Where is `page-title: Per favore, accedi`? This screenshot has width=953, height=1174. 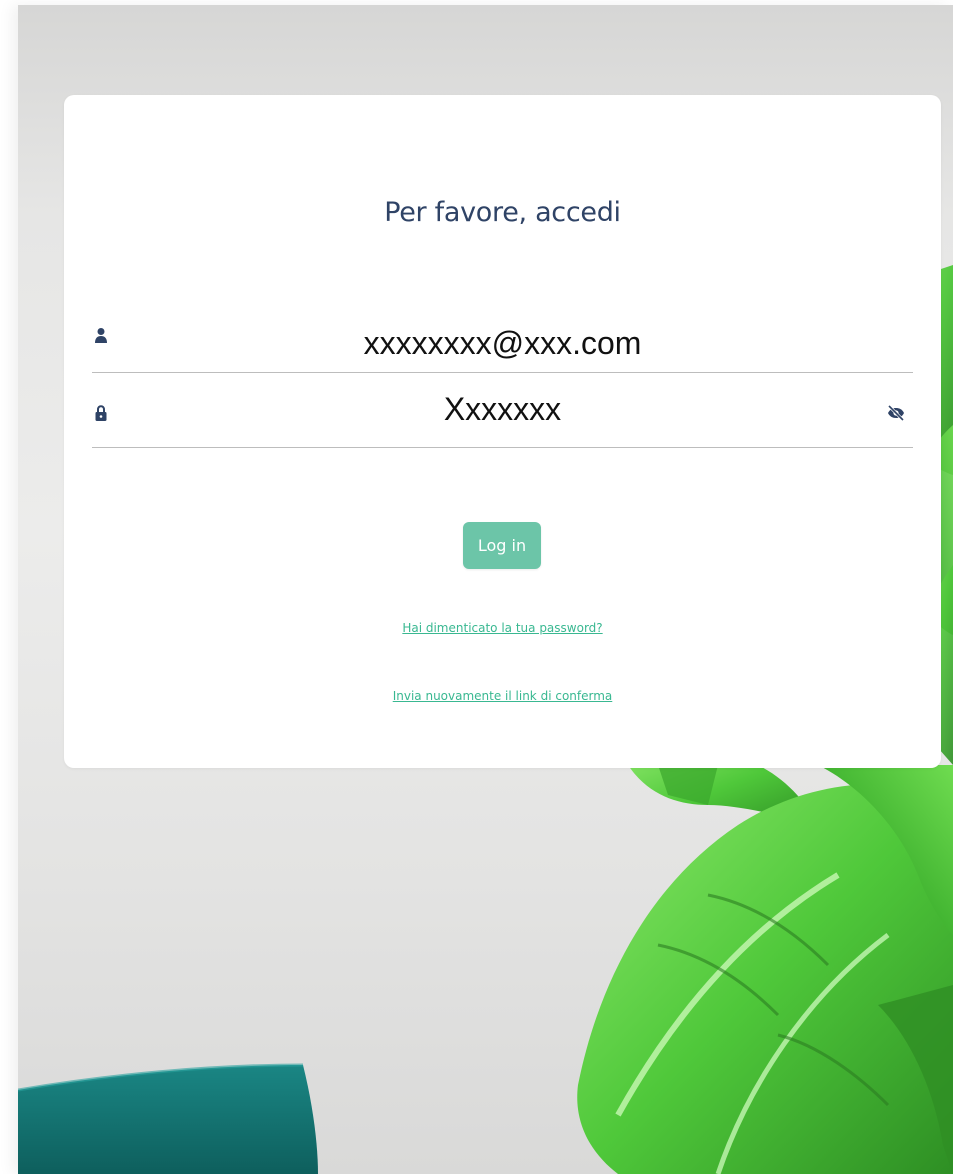
page-title: Per favore, accedi is located at coordinates (502, 212).